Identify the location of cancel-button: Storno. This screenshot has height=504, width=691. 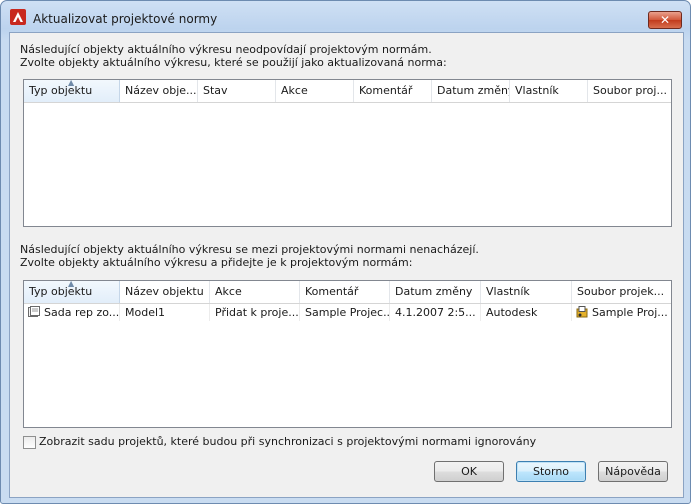
(551, 471).